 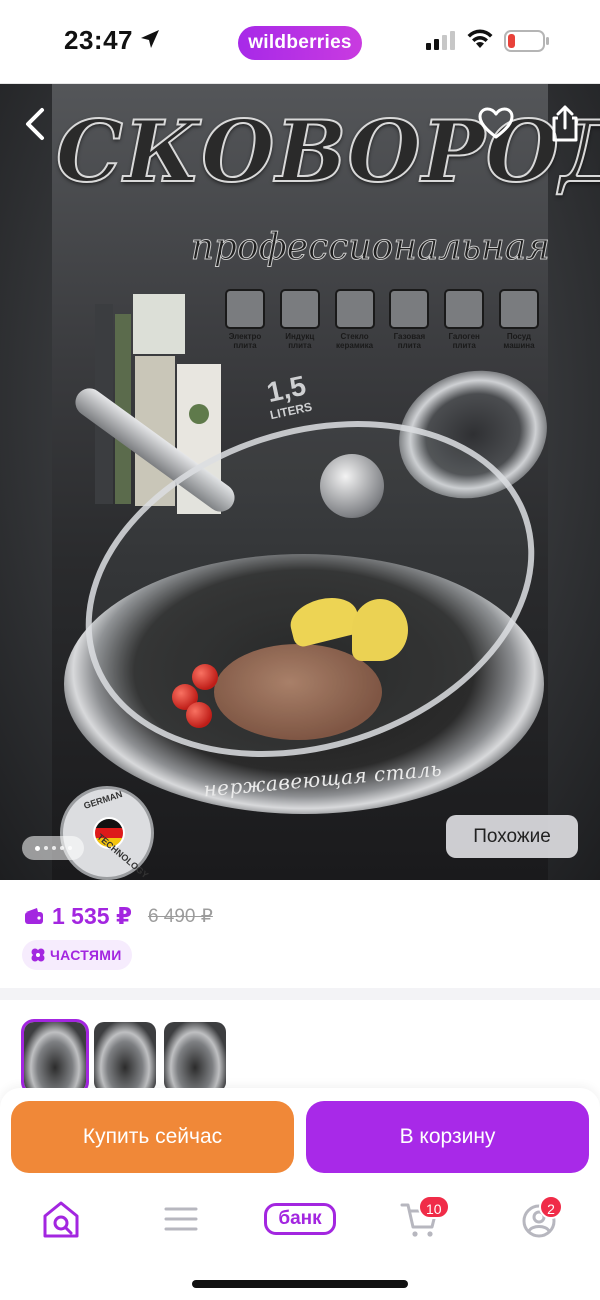 What do you see at coordinates (180, 916) in the screenshot?
I see `old-price: 6 490 ₽` at bounding box center [180, 916].